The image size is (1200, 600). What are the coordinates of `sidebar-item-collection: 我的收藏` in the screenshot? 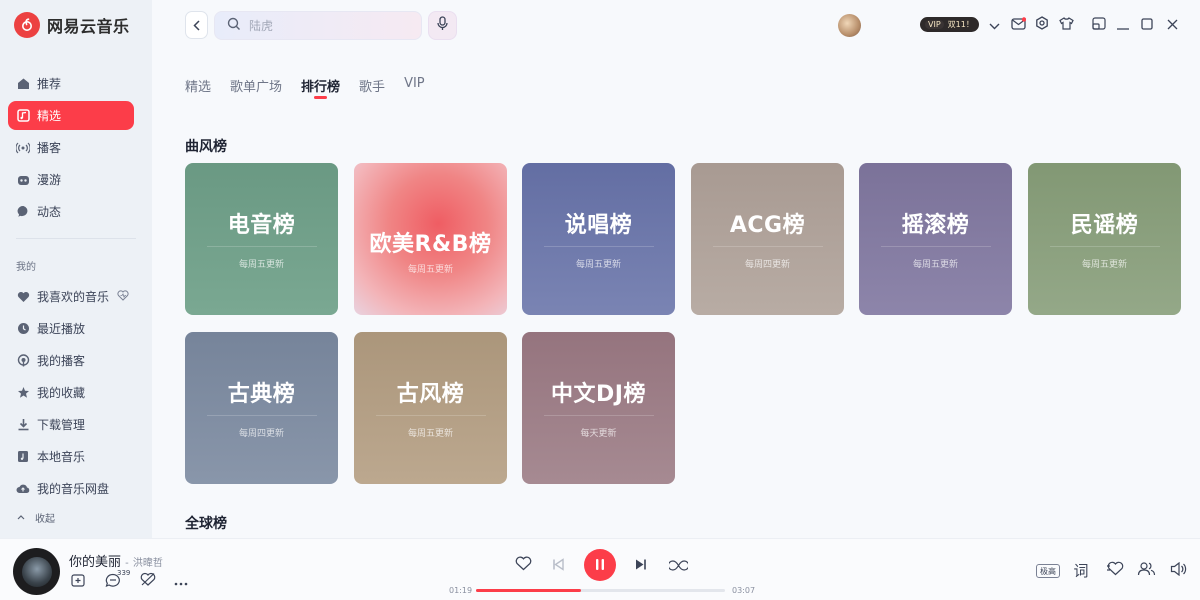 It's located at (71, 392).